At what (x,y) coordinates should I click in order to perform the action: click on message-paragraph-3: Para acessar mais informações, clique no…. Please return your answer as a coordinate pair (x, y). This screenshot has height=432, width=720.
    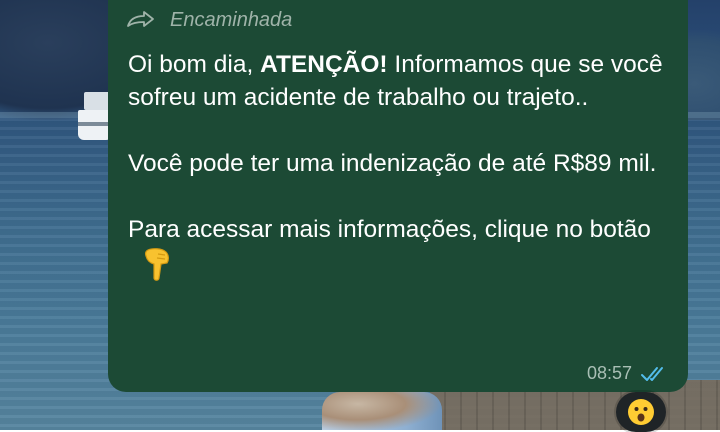
    Looking at the image, I should click on (398, 249).